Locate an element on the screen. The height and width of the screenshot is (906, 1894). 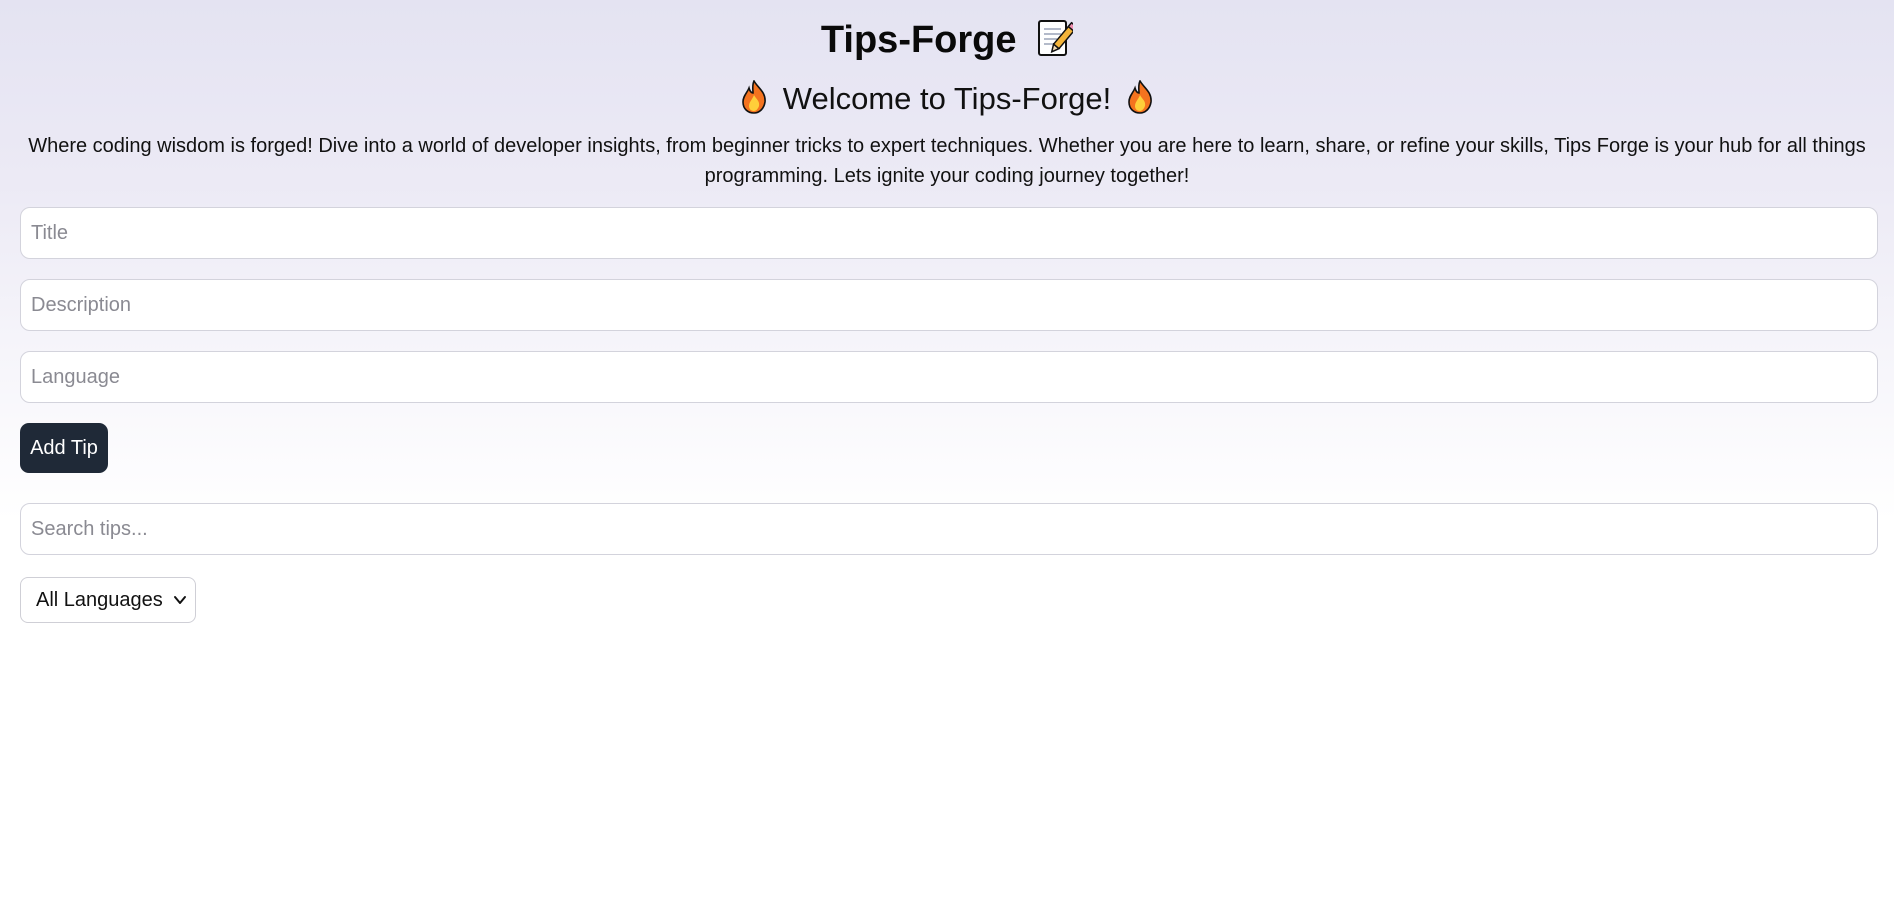
language-filter-select: All Languages is located at coordinates (108, 600).